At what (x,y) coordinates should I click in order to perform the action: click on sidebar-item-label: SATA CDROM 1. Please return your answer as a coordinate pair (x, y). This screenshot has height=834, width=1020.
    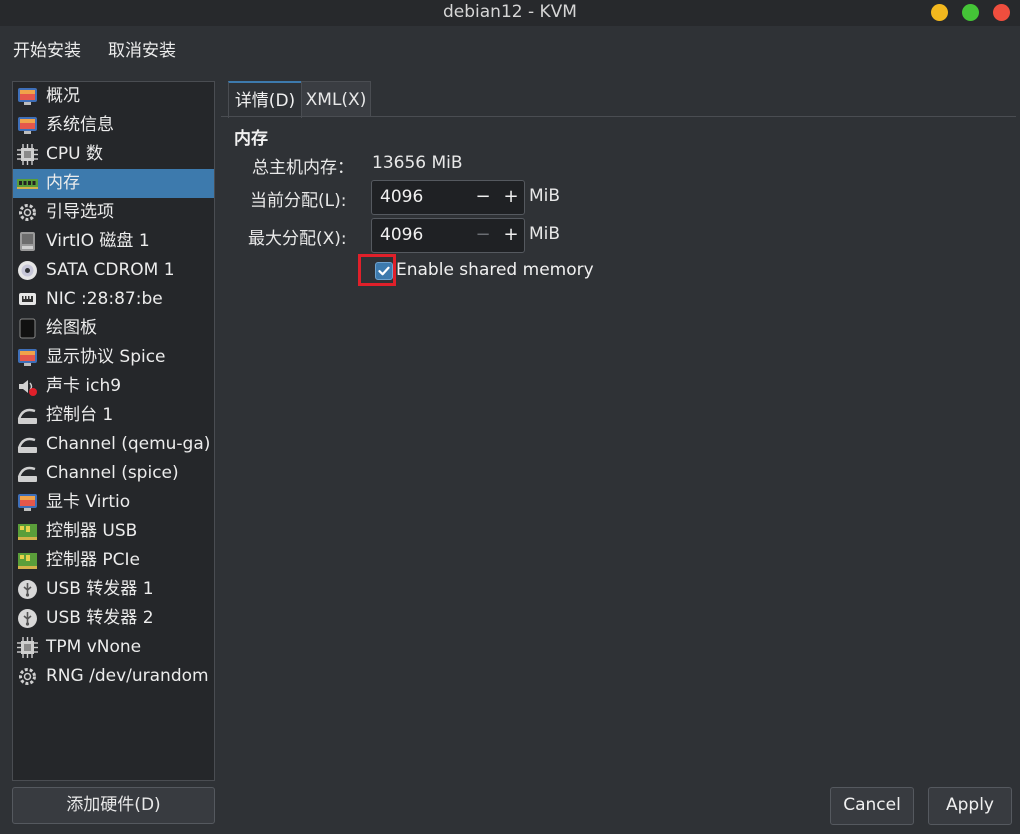
    Looking at the image, I should click on (110, 270).